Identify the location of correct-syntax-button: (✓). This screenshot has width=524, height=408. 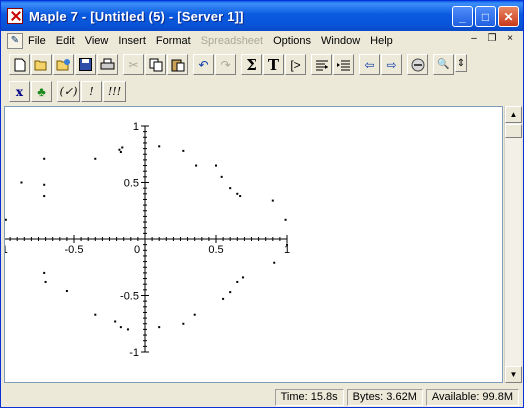
(68, 91).